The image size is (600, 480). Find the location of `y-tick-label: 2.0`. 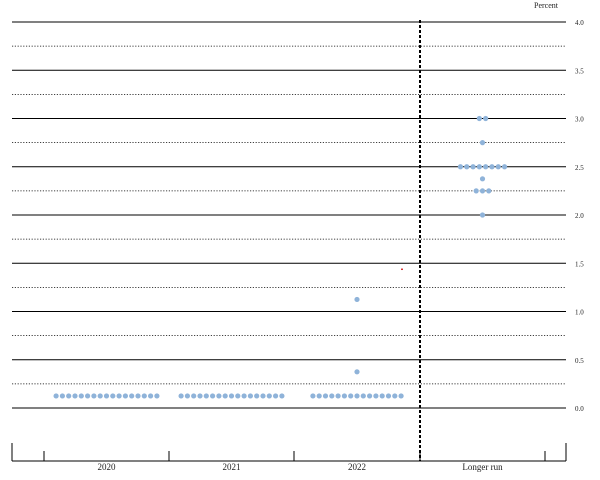

y-tick-label: 2.0 is located at coordinates (579, 216).